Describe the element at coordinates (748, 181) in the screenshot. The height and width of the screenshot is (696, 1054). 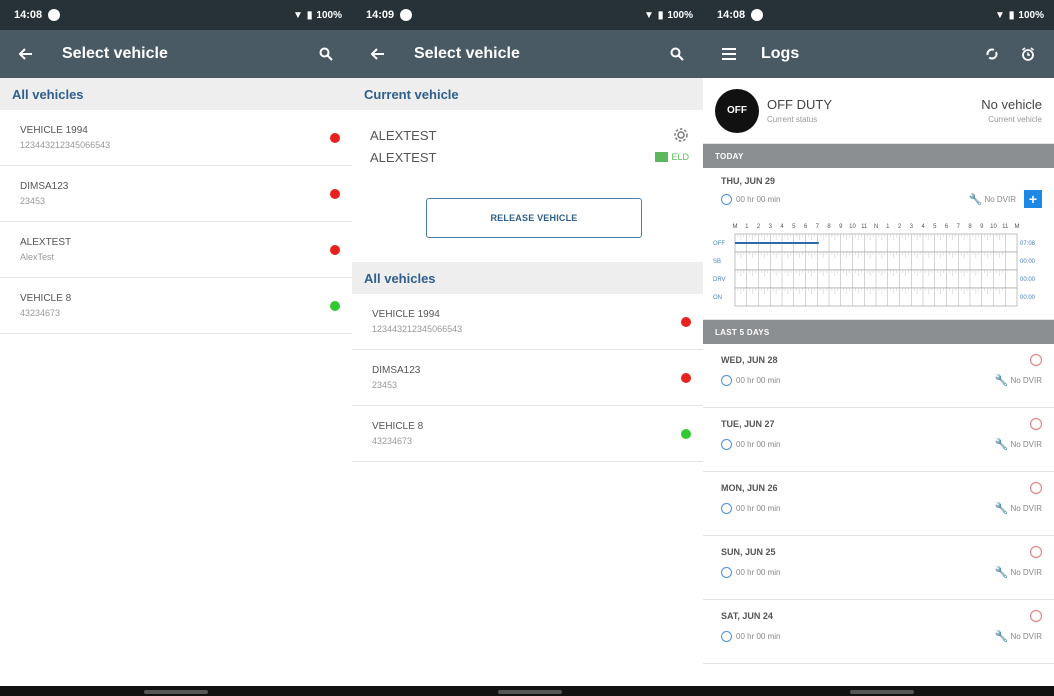
I see `today-date: THU, JUN 29` at that location.